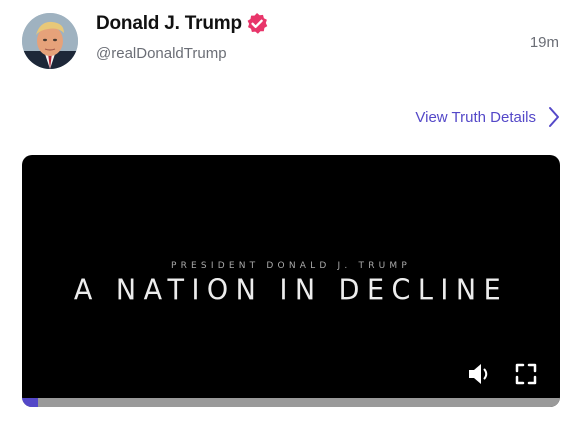 The height and width of the screenshot is (433, 578). What do you see at coordinates (30, 402) in the screenshot?
I see `video-progress-fill` at bounding box center [30, 402].